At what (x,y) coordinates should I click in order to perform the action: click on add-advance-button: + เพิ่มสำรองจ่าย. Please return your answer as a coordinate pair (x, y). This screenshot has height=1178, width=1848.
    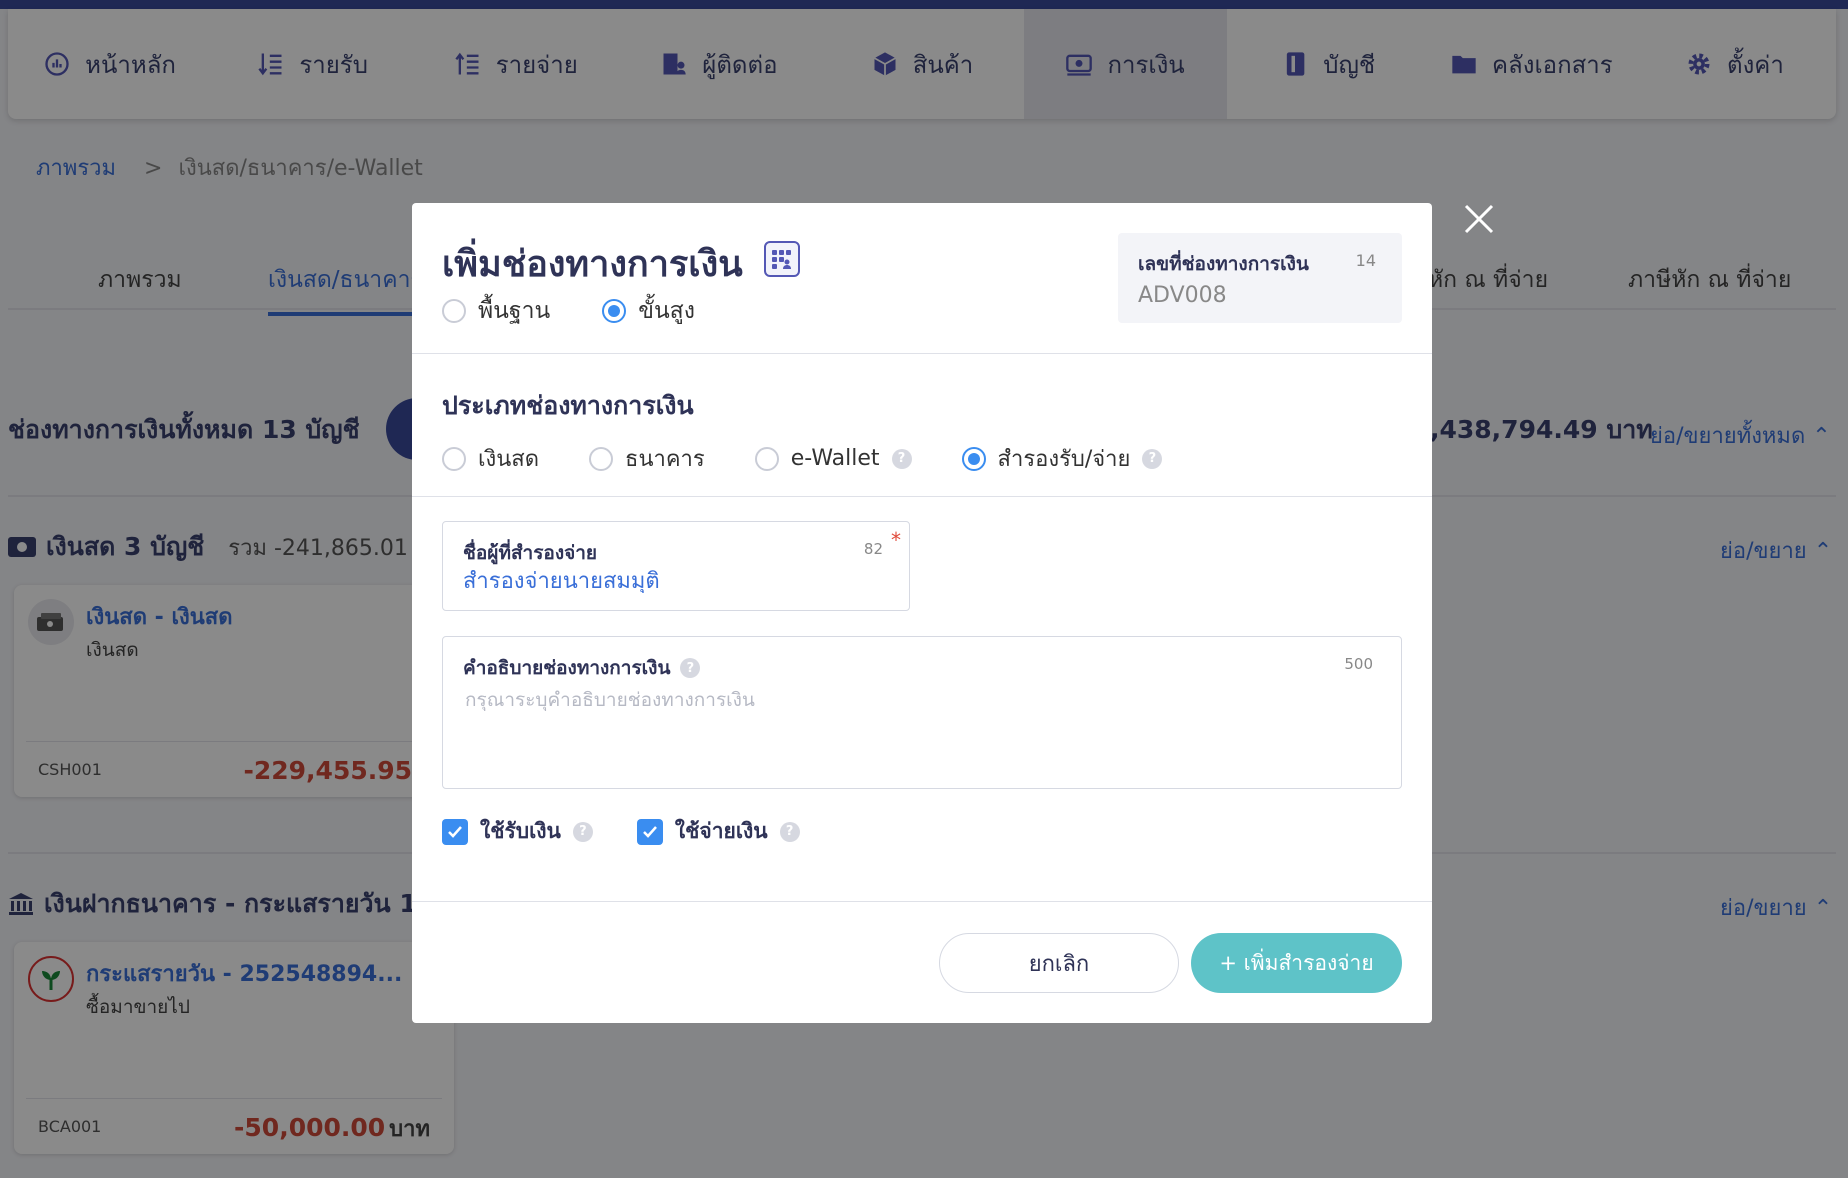
    Looking at the image, I should click on (1296, 963).